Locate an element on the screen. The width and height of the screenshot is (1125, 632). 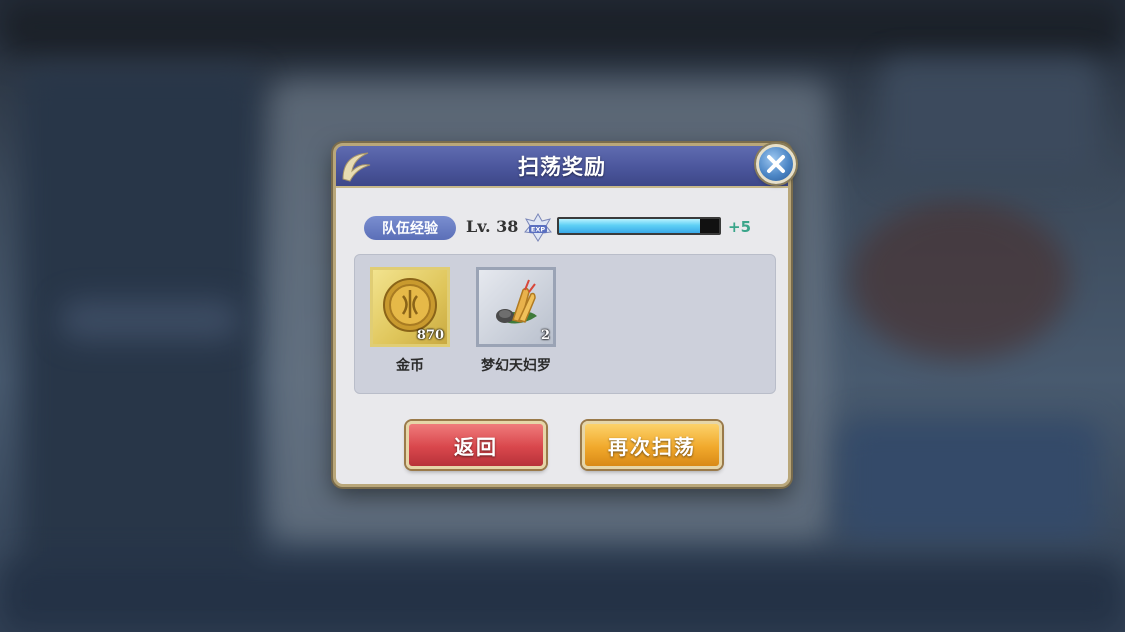
close-button is located at coordinates (776, 164).